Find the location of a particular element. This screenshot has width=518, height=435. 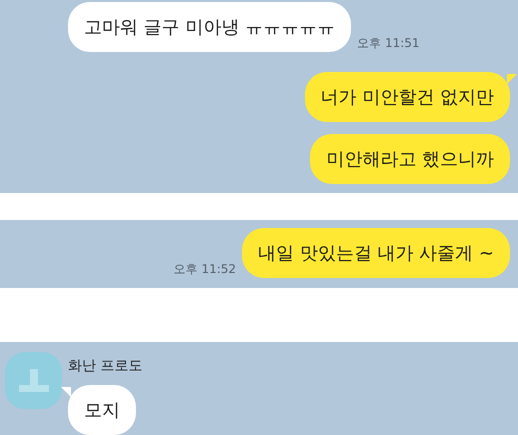

default-avatar-icon is located at coordinates (33, 380).